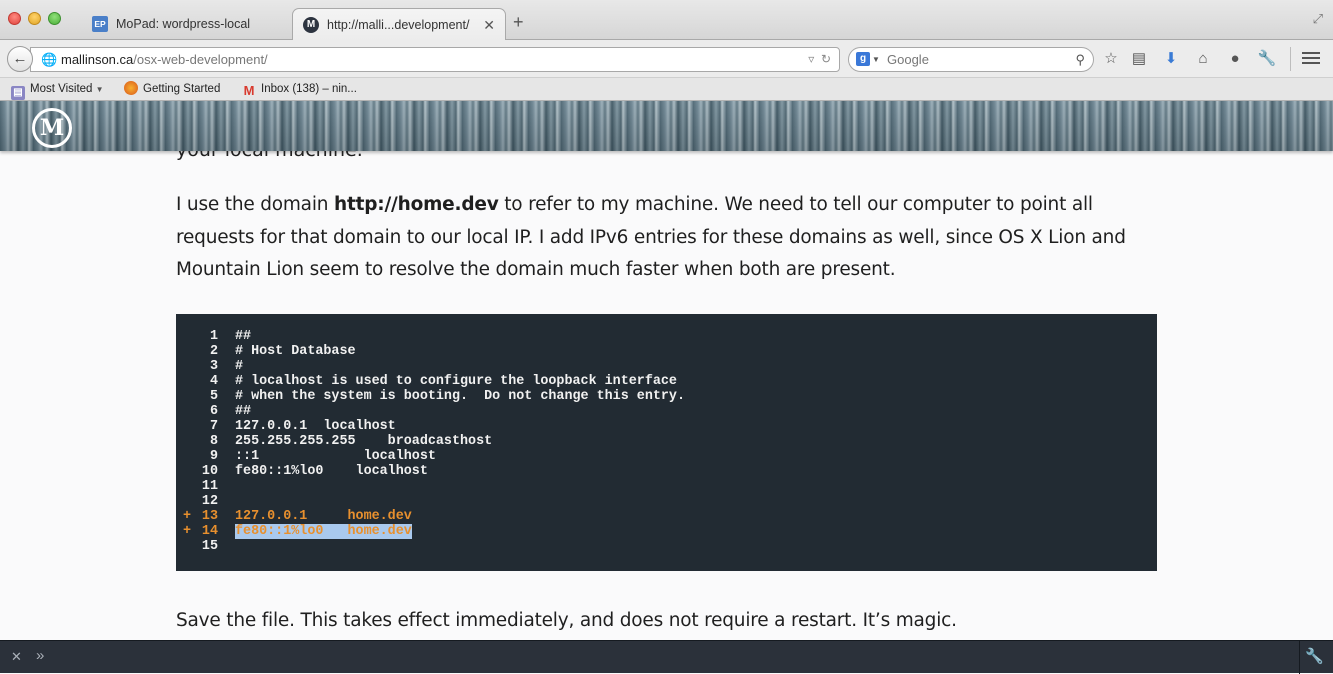 The width and height of the screenshot is (1333, 674). What do you see at coordinates (1290, 59) in the screenshot?
I see `toolbar-separator` at bounding box center [1290, 59].